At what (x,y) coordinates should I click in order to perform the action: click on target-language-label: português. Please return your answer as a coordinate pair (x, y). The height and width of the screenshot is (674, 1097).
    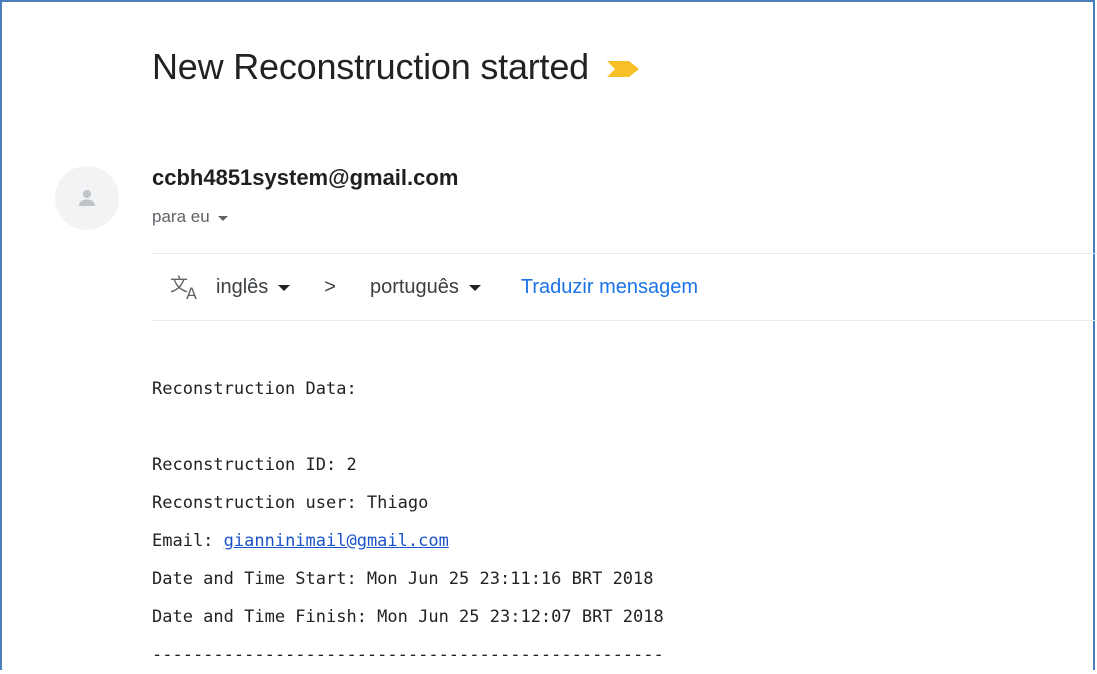
    Looking at the image, I should click on (414, 286).